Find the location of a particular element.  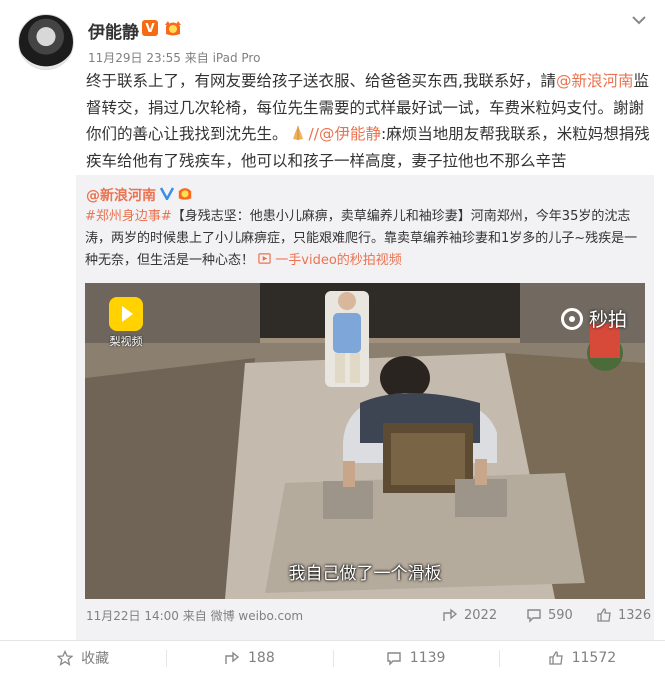

like-button: 11572 is located at coordinates (581, 658).